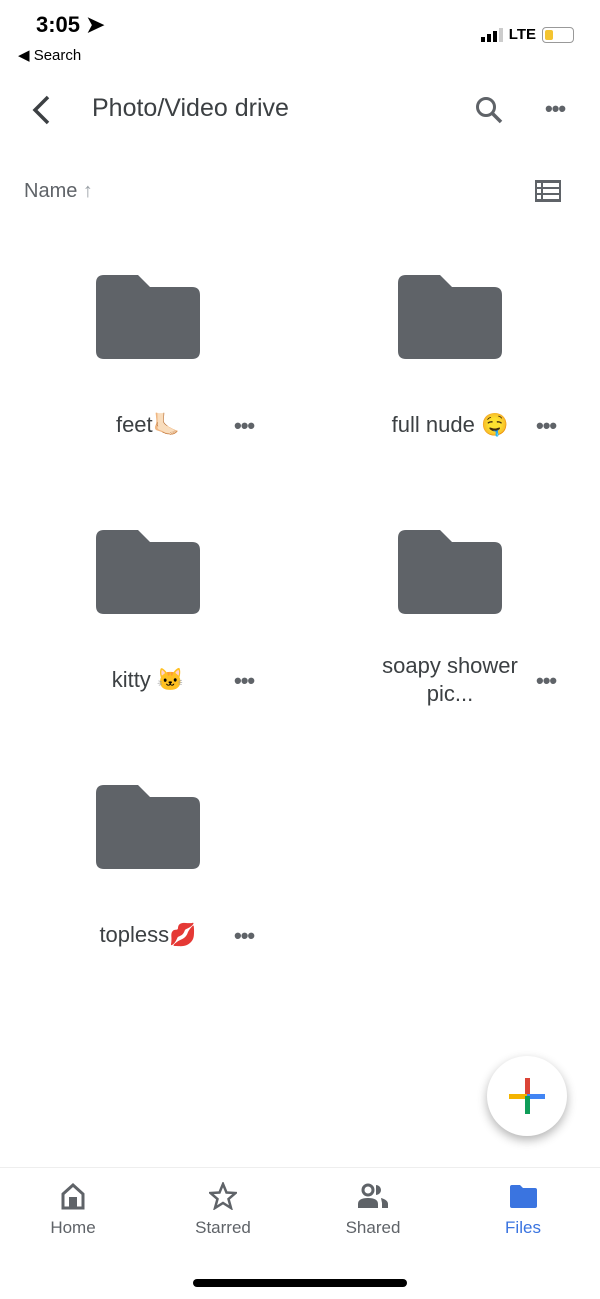 This screenshot has width=600, height=1299. Describe the element at coordinates (148, 679) in the screenshot. I see `folder-name: kitty 🐱` at that location.